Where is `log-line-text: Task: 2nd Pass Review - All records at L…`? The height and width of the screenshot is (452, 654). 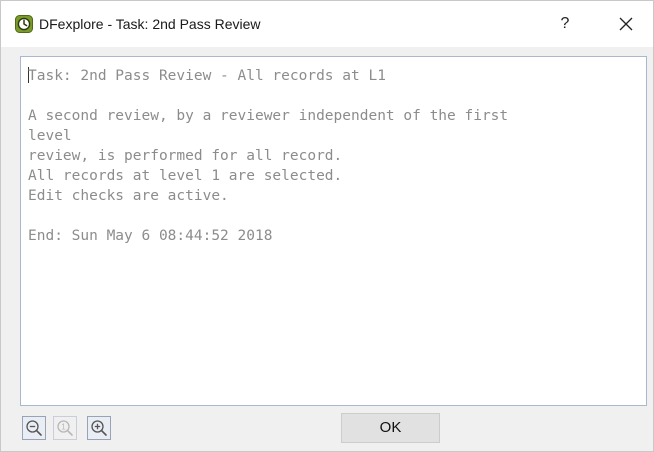
log-line-text: Task: 2nd Pass Review - All records at L… is located at coordinates (207, 76).